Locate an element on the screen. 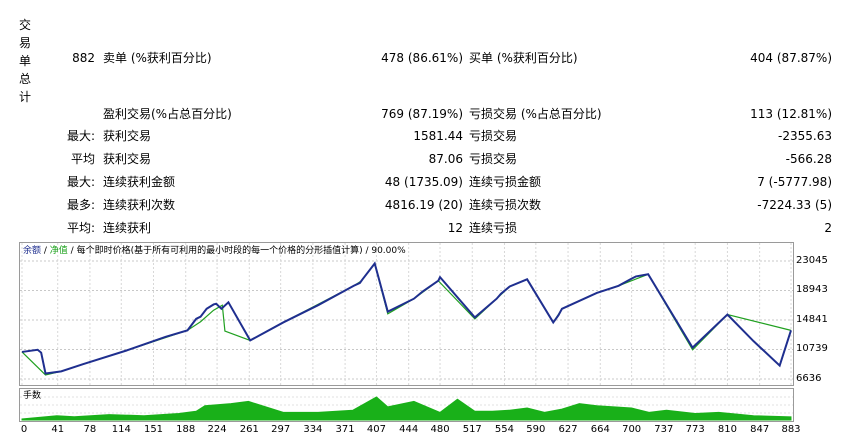 The height and width of the screenshot is (437, 846). x-tick-label: 41 is located at coordinates (58, 429).